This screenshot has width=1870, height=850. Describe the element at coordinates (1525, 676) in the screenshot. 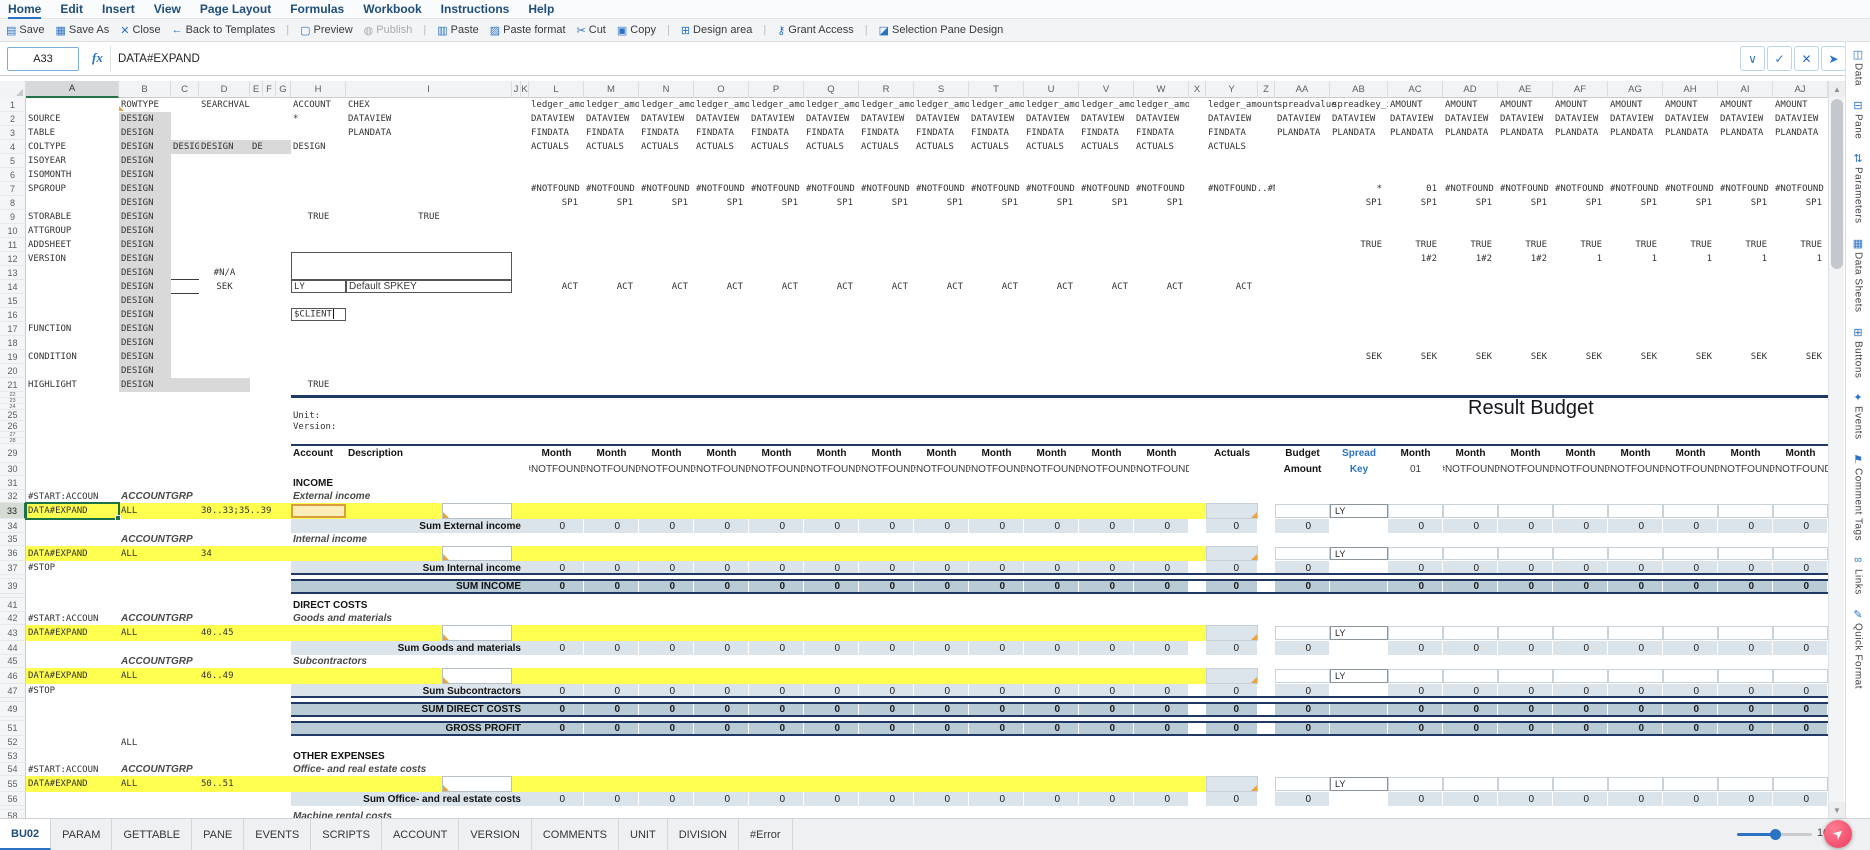

I see `cell-AE46` at that location.